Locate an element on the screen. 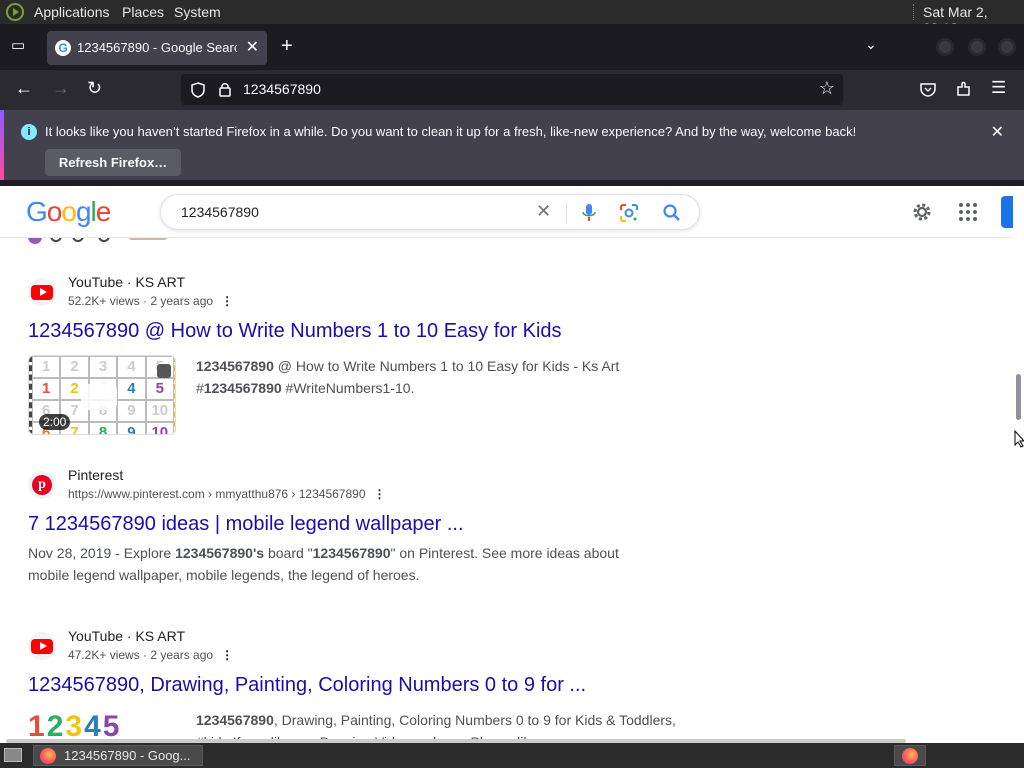  clear-search-icon: ✕ is located at coordinates (543, 211).